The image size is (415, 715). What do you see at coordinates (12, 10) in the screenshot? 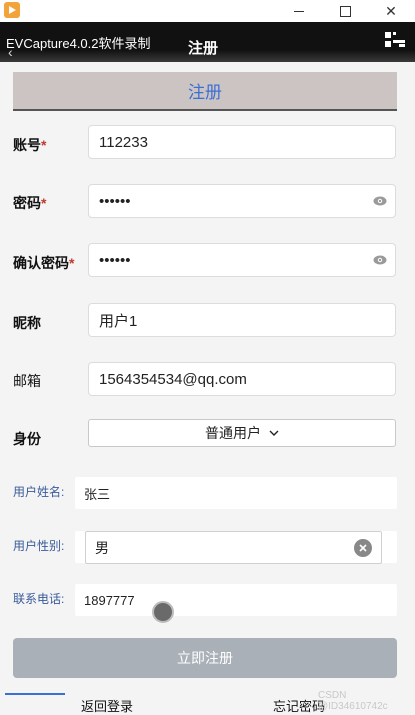
I see `app-icon` at bounding box center [12, 10].